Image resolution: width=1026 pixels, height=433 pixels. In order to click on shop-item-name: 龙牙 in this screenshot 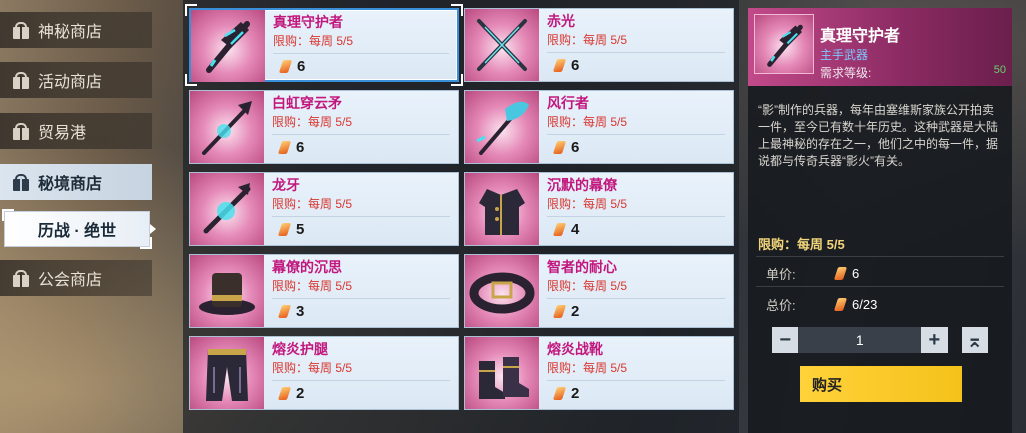, I will do `click(286, 185)`.